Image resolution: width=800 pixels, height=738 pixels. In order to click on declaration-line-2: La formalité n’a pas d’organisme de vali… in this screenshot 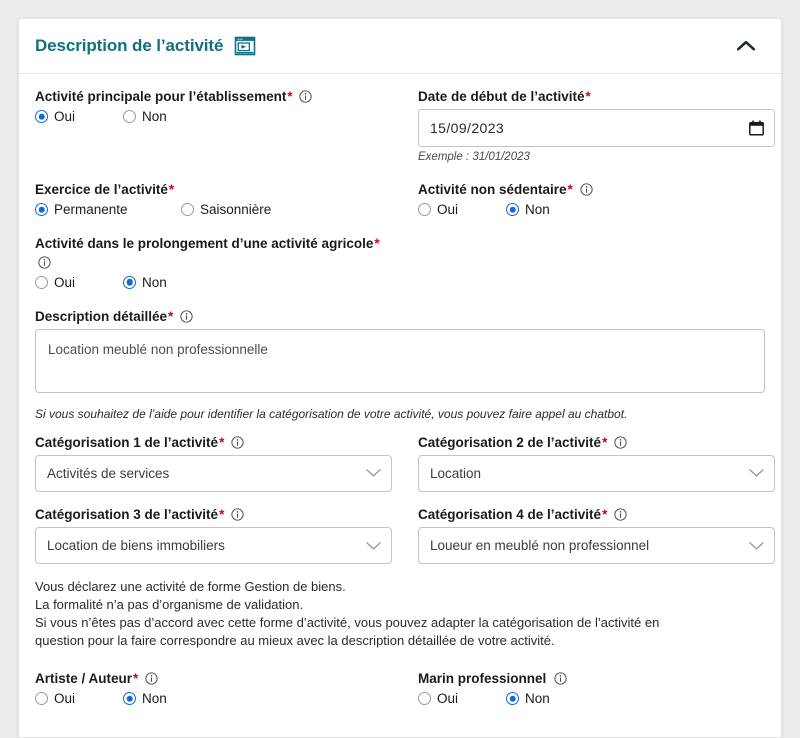, I will do `click(169, 605)`.